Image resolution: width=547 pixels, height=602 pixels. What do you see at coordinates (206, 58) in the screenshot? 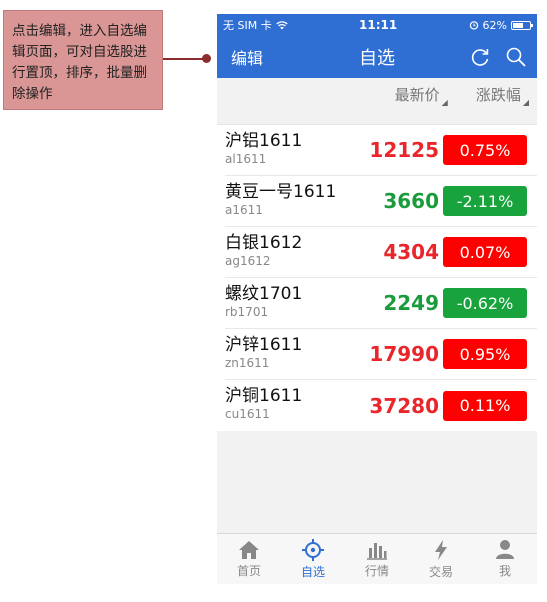
I see `callout-dot` at bounding box center [206, 58].